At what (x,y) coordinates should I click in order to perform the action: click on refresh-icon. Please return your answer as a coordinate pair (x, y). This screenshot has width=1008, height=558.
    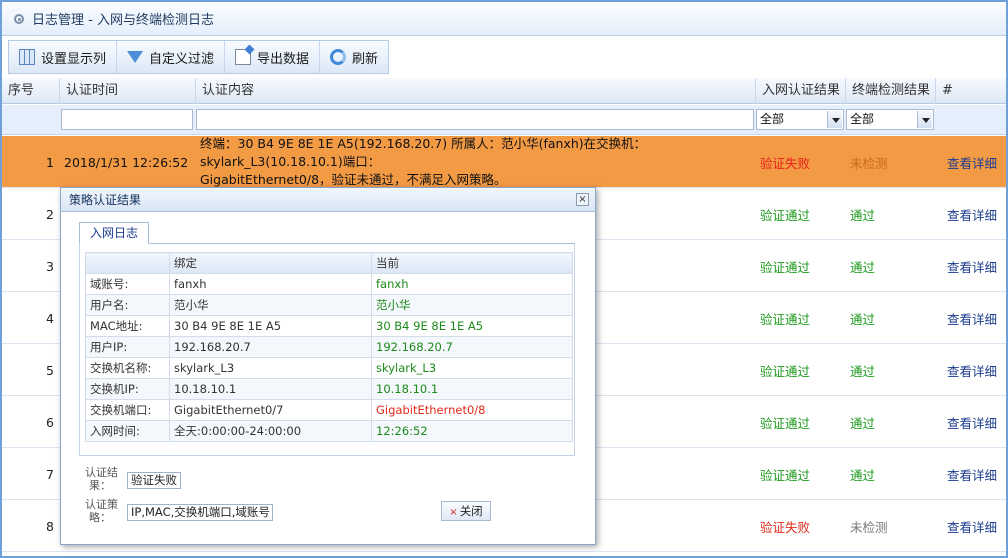
    Looking at the image, I should click on (338, 57).